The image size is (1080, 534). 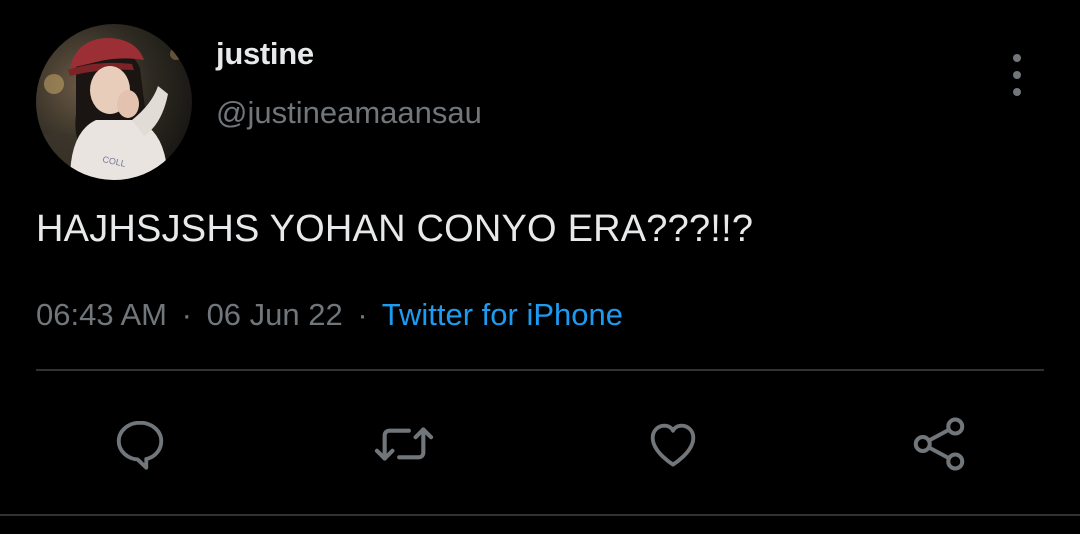 I want to click on profile-photo: COLL, so click(x=114, y=102).